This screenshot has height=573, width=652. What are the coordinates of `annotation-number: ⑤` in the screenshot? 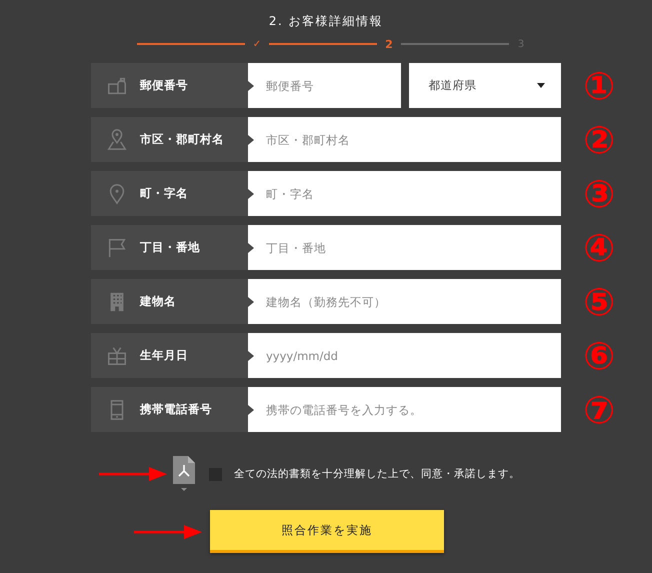 It's located at (599, 301).